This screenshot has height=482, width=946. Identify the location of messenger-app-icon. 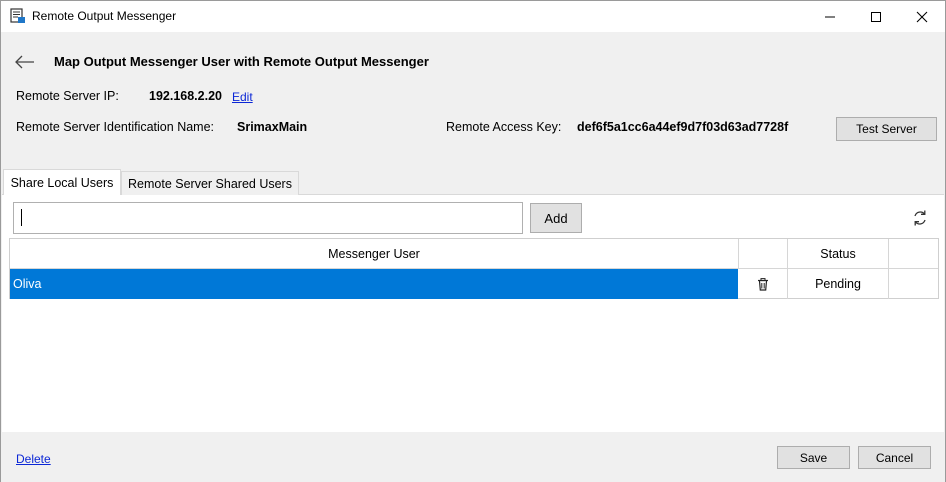
(18, 16).